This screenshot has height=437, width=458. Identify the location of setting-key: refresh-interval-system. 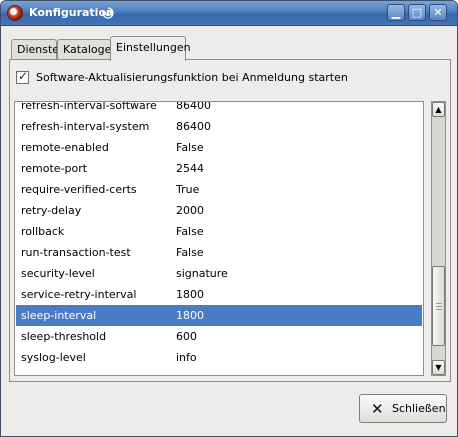
(85, 126).